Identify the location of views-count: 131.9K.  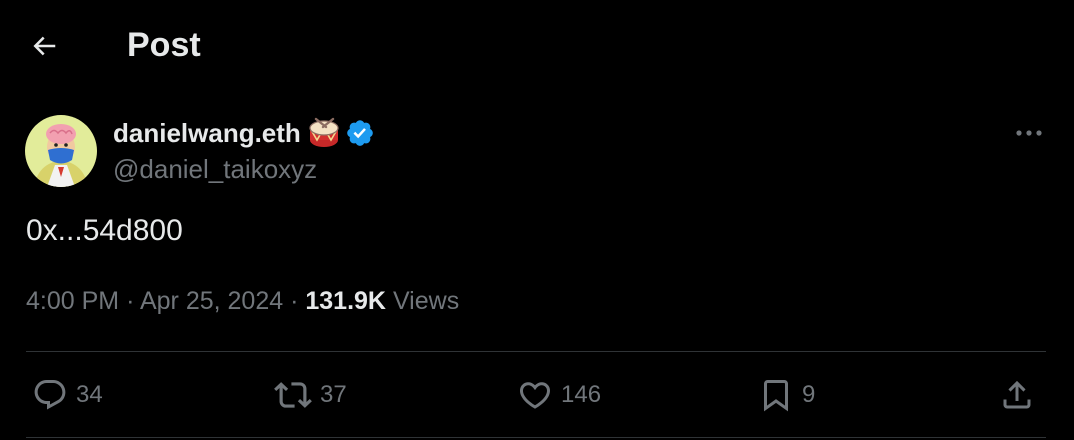
(345, 301).